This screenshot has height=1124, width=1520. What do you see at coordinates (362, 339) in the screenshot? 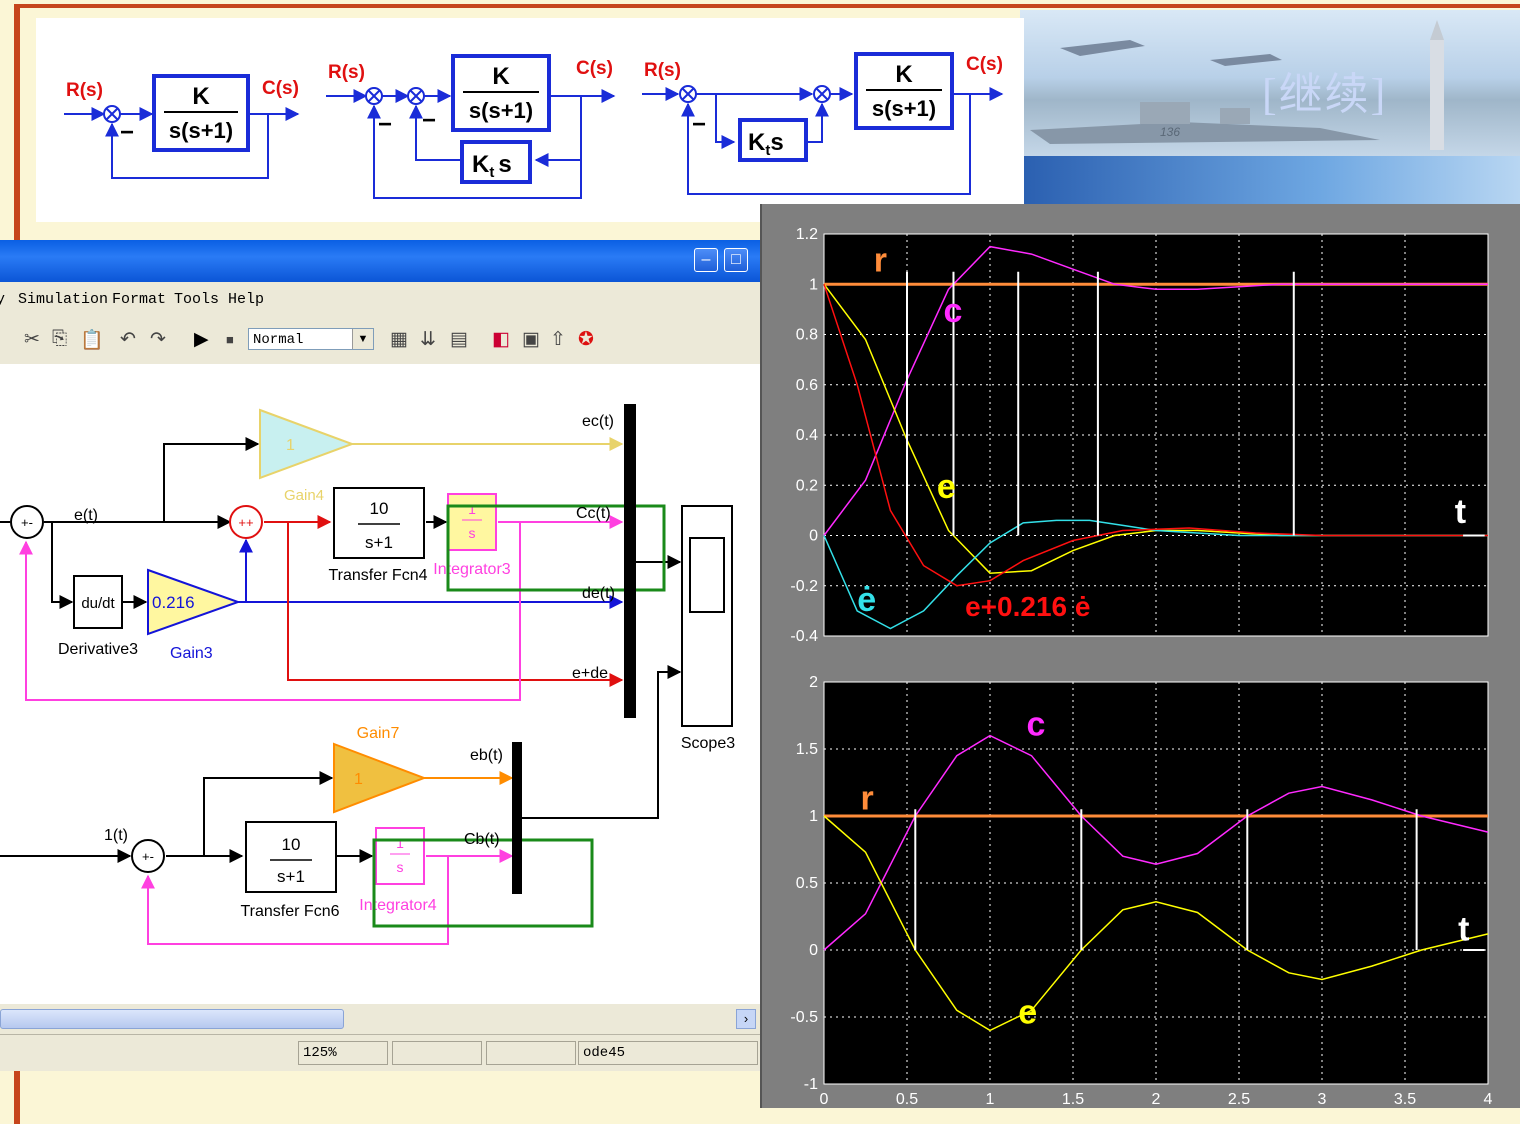
I see `chevron-down-icon: ▼` at bounding box center [362, 339].